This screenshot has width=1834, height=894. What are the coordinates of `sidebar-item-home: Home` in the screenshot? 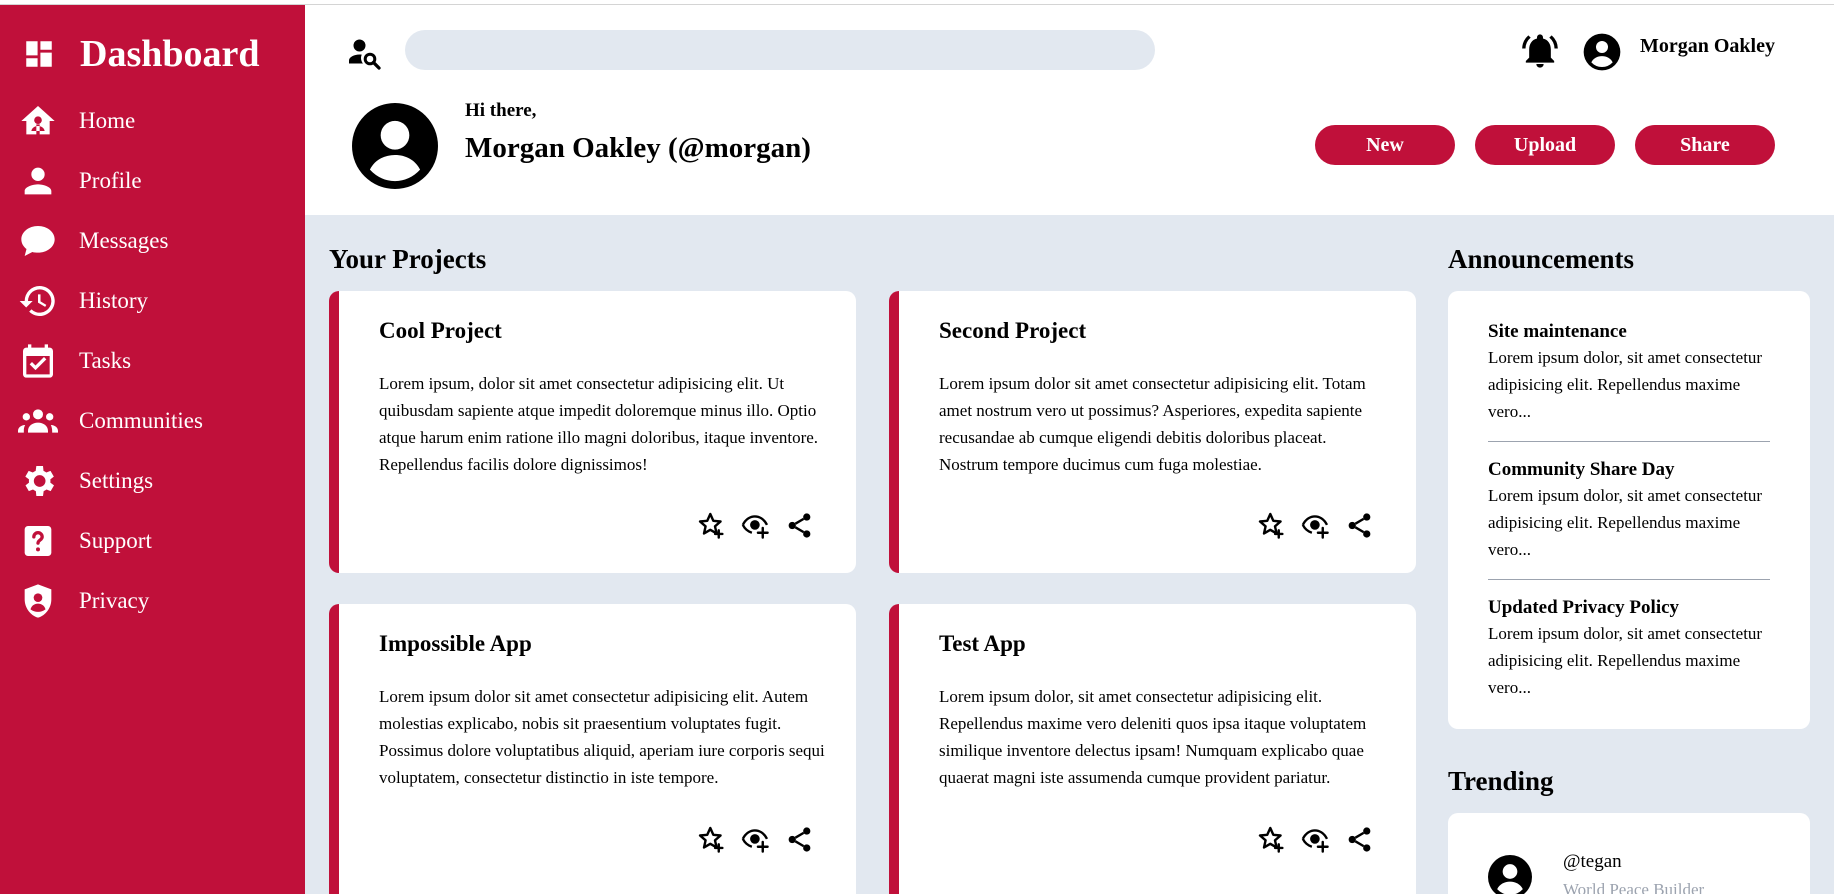 It's located at (76, 121).